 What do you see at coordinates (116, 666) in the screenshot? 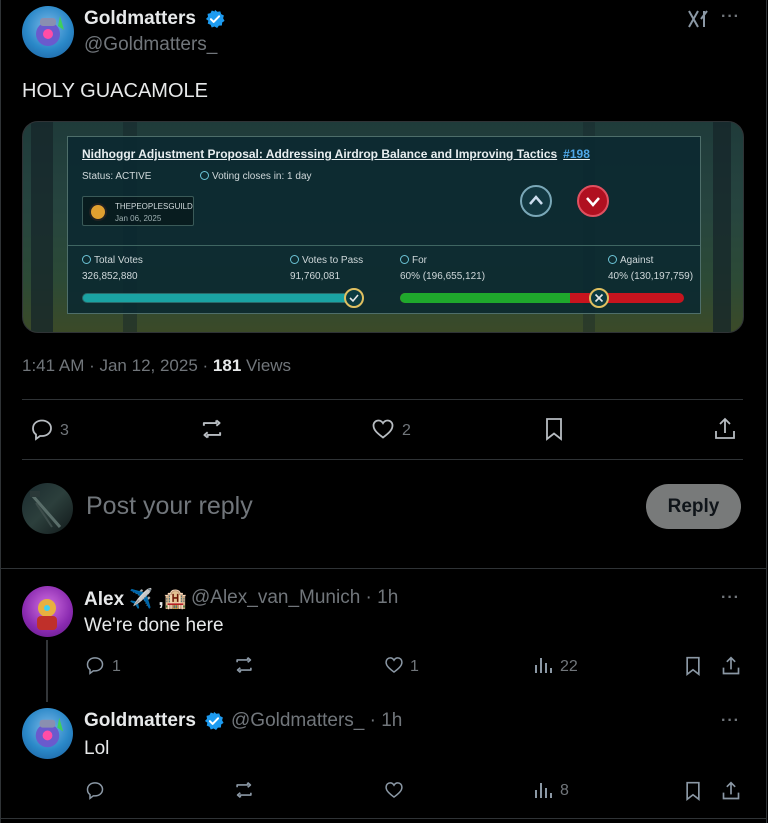
I see `reply-count: 1` at bounding box center [116, 666].